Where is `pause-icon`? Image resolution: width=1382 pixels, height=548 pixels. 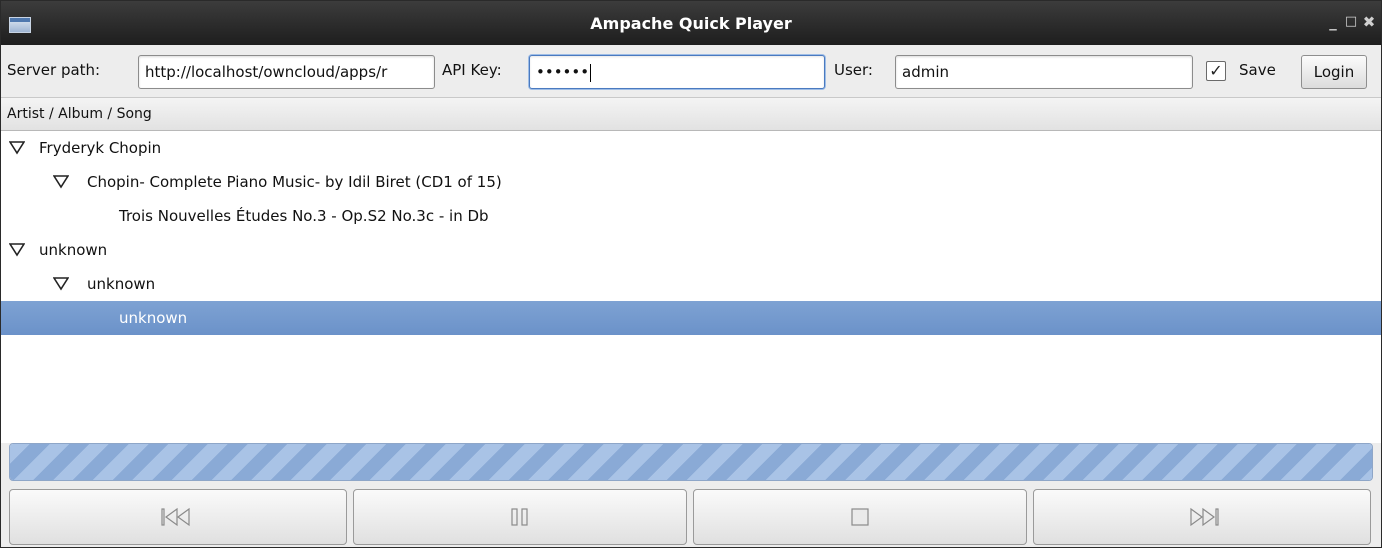
pause-icon is located at coordinates (519, 517).